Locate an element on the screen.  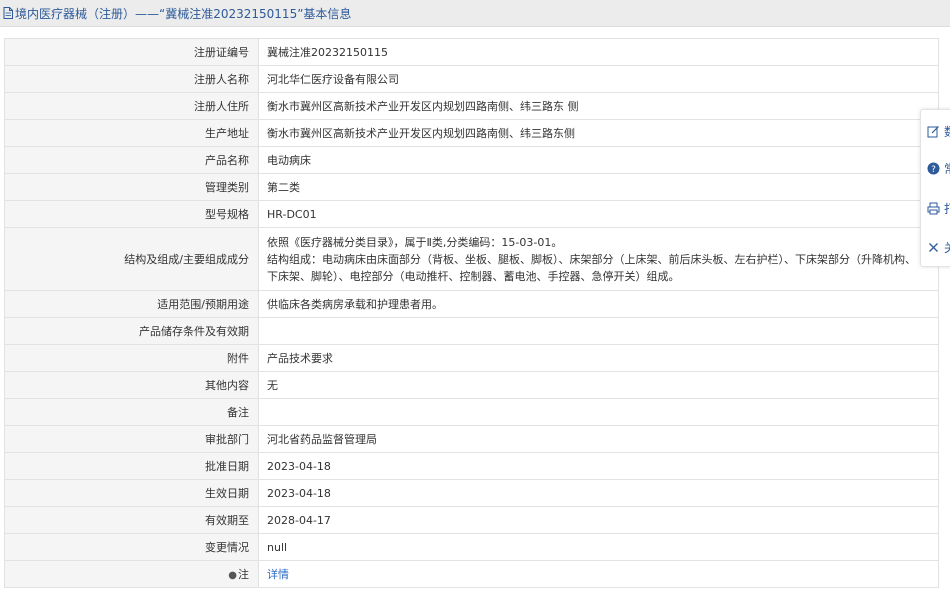
details-link: 详情 is located at coordinates (278, 574).